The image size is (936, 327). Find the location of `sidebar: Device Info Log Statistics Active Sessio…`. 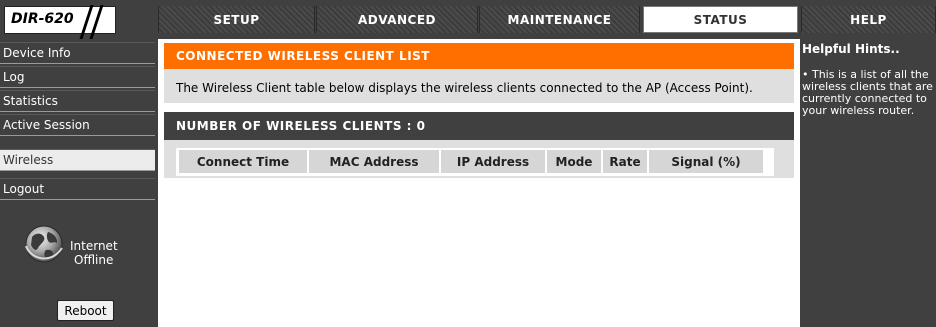

sidebar: Device Info Log Statistics Active Sessio… is located at coordinates (79, 183).